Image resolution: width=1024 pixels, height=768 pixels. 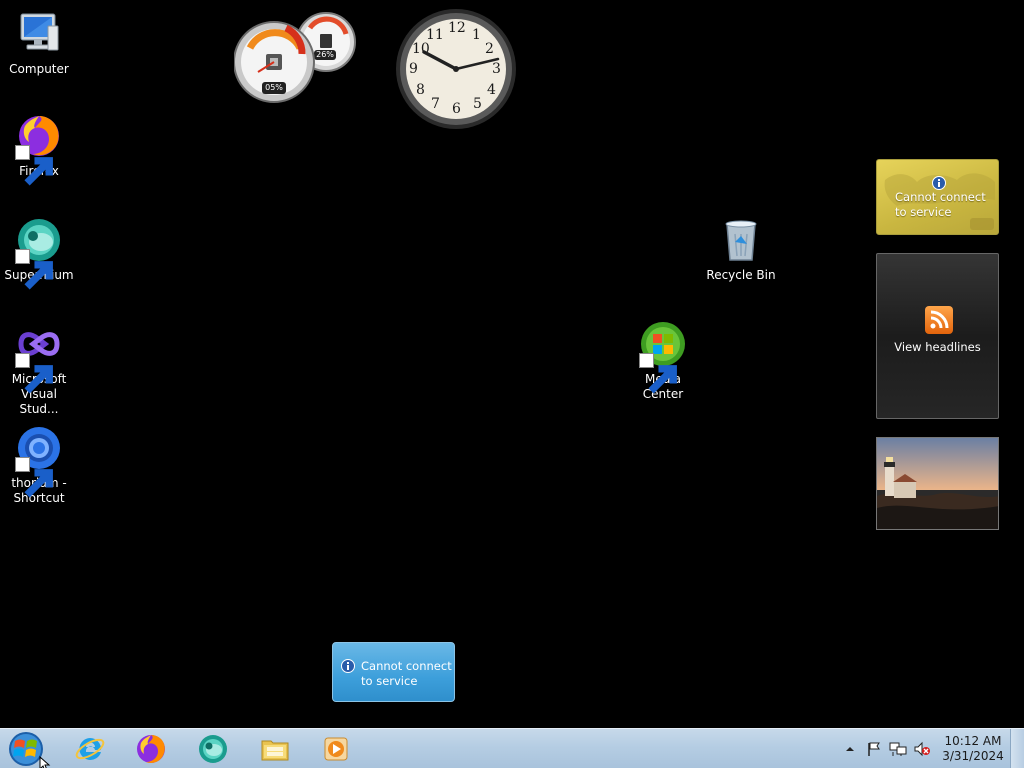 I want to click on desktop-icon-recycle-bin: Recycle Bin, so click(x=741, y=249).